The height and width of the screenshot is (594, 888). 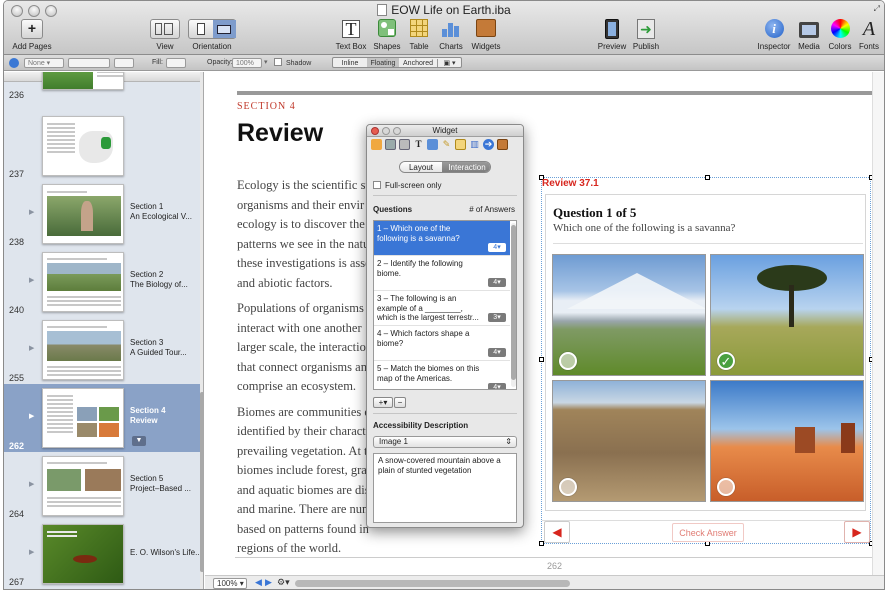 What do you see at coordinates (283, 582) in the screenshot?
I see `gear-icon: ⚙▾` at bounding box center [283, 582].